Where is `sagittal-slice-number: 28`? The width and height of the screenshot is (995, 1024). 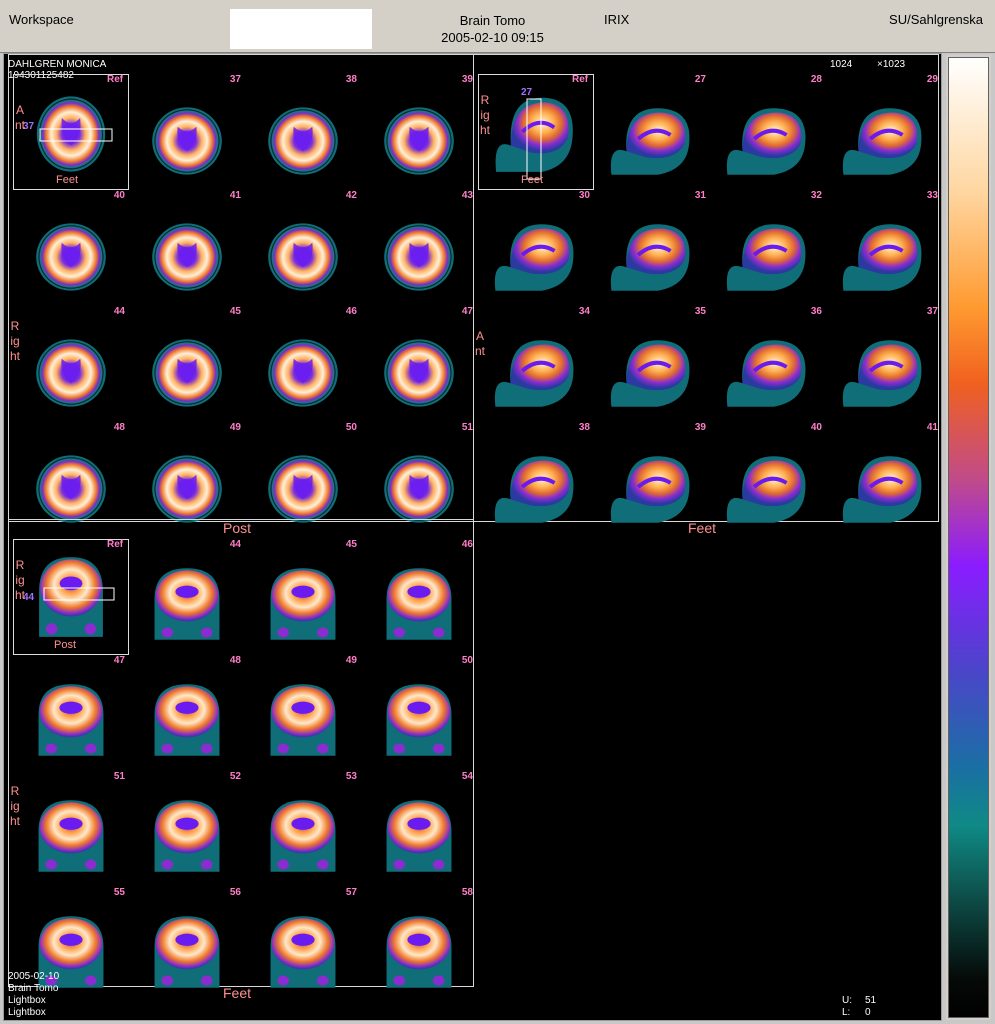
sagittal-slice-number: 28 is located at coordinates (816, 79).